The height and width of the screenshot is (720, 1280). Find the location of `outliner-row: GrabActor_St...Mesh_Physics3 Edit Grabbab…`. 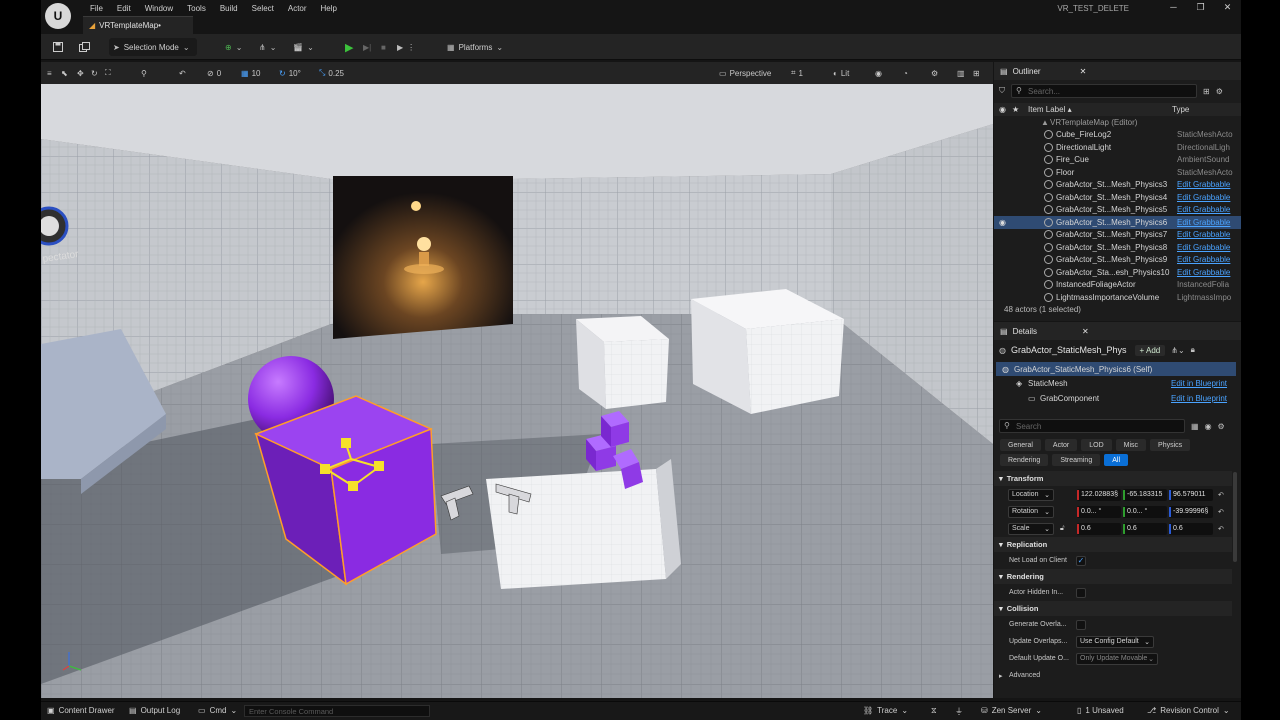

outliner-row: GrabActor_St...Mesh_Physics3 Edit Grabbab… is located at coordinates (1117, 185).